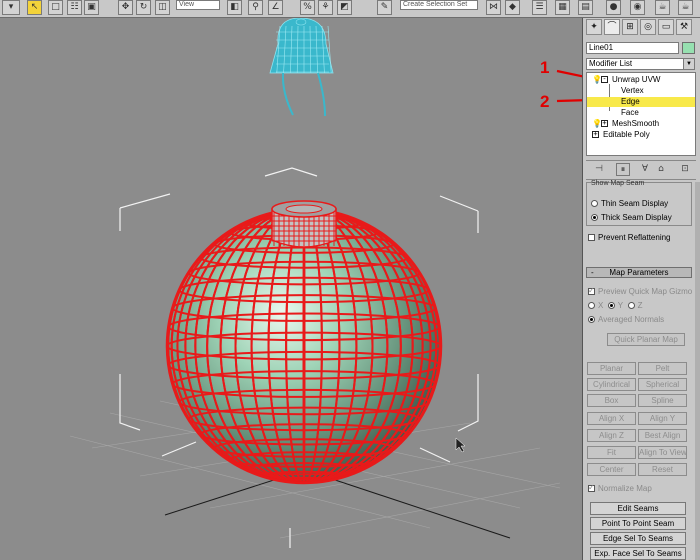  What do you see at coordinates (648, 27) in the screenshot?
I see `motion-icon: ◎` at bounding box center [648, 27].